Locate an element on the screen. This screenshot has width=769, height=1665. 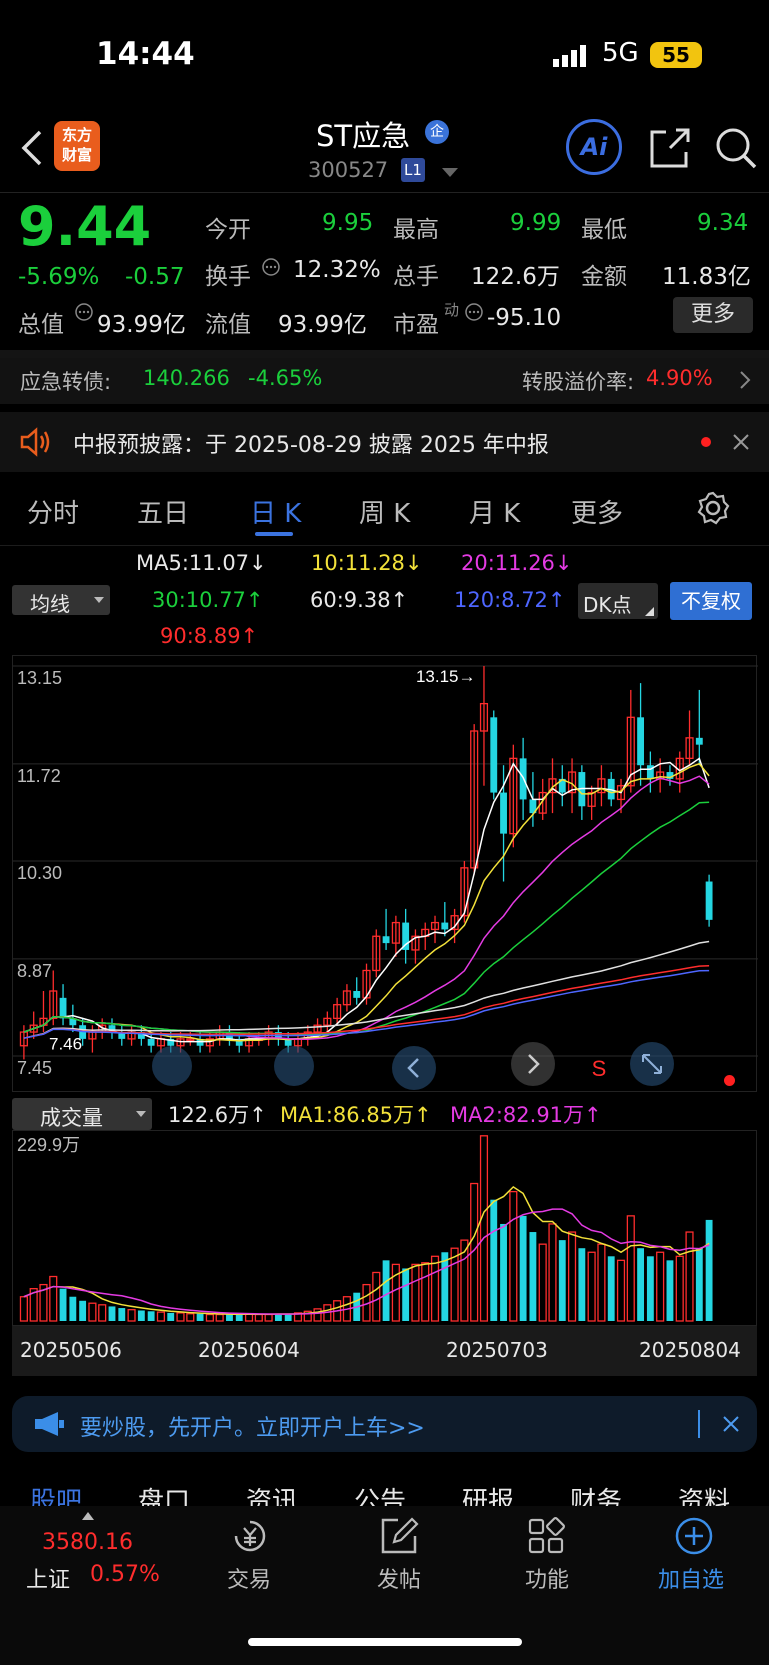
open-value: 9.95 is located at coordinates (348, 223).